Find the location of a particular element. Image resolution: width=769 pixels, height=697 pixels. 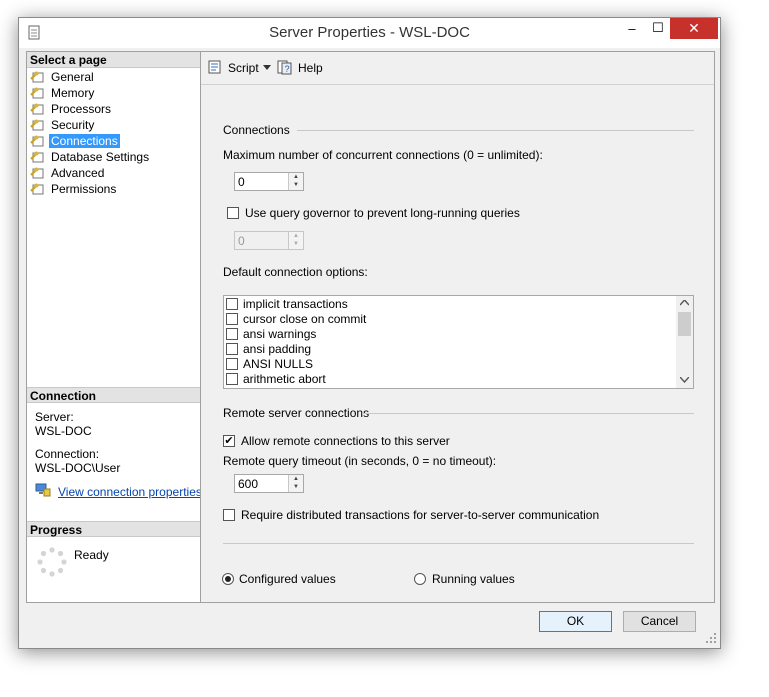

option-label: arithmetic abort is located at coordinates (284, 379).